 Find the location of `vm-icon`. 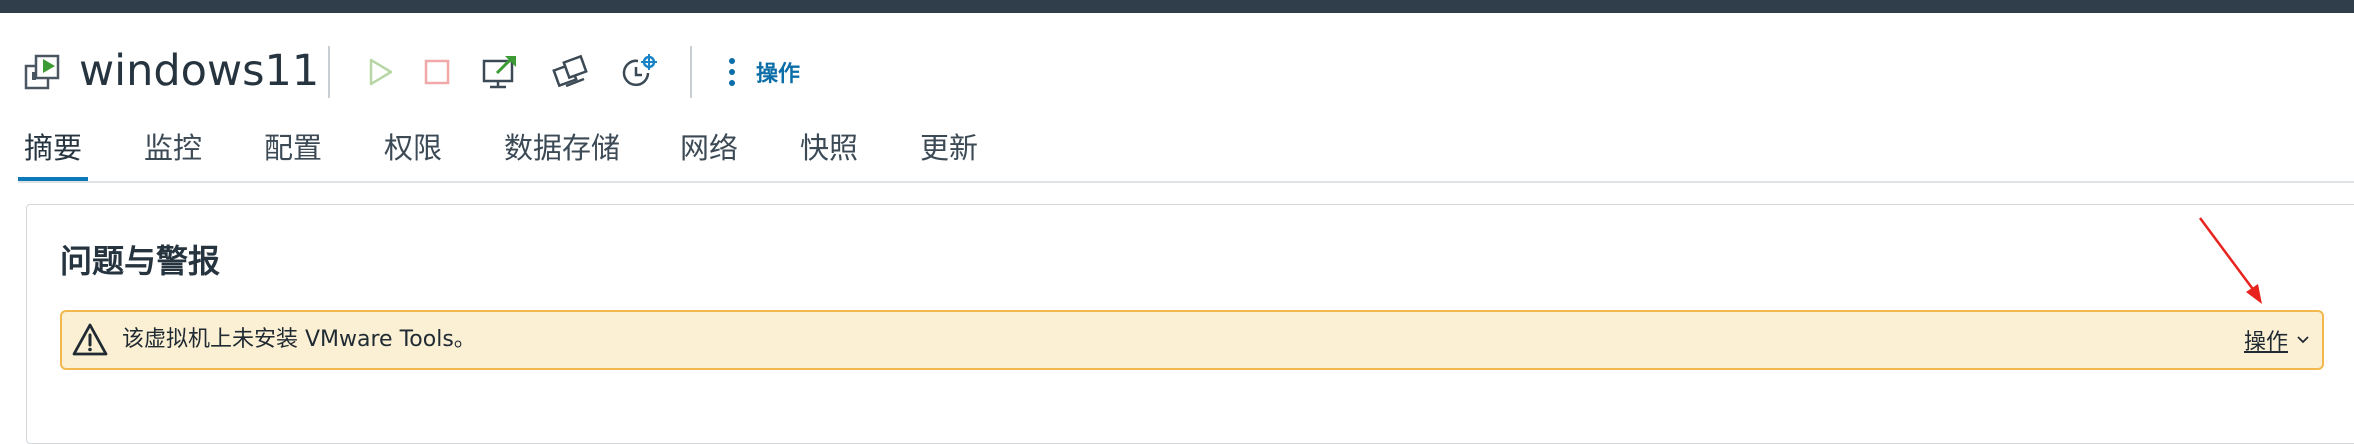

vm-icon is located at coordinates (44, 72).